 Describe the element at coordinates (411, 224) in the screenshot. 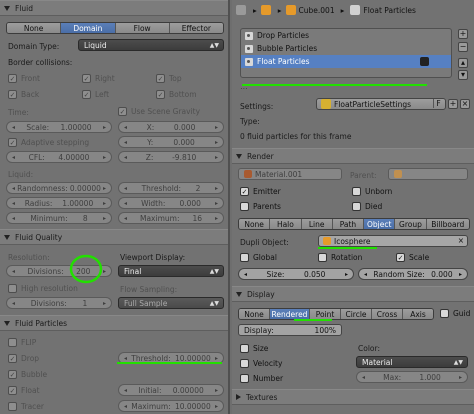

I see `render-type-group: Group` at that location.